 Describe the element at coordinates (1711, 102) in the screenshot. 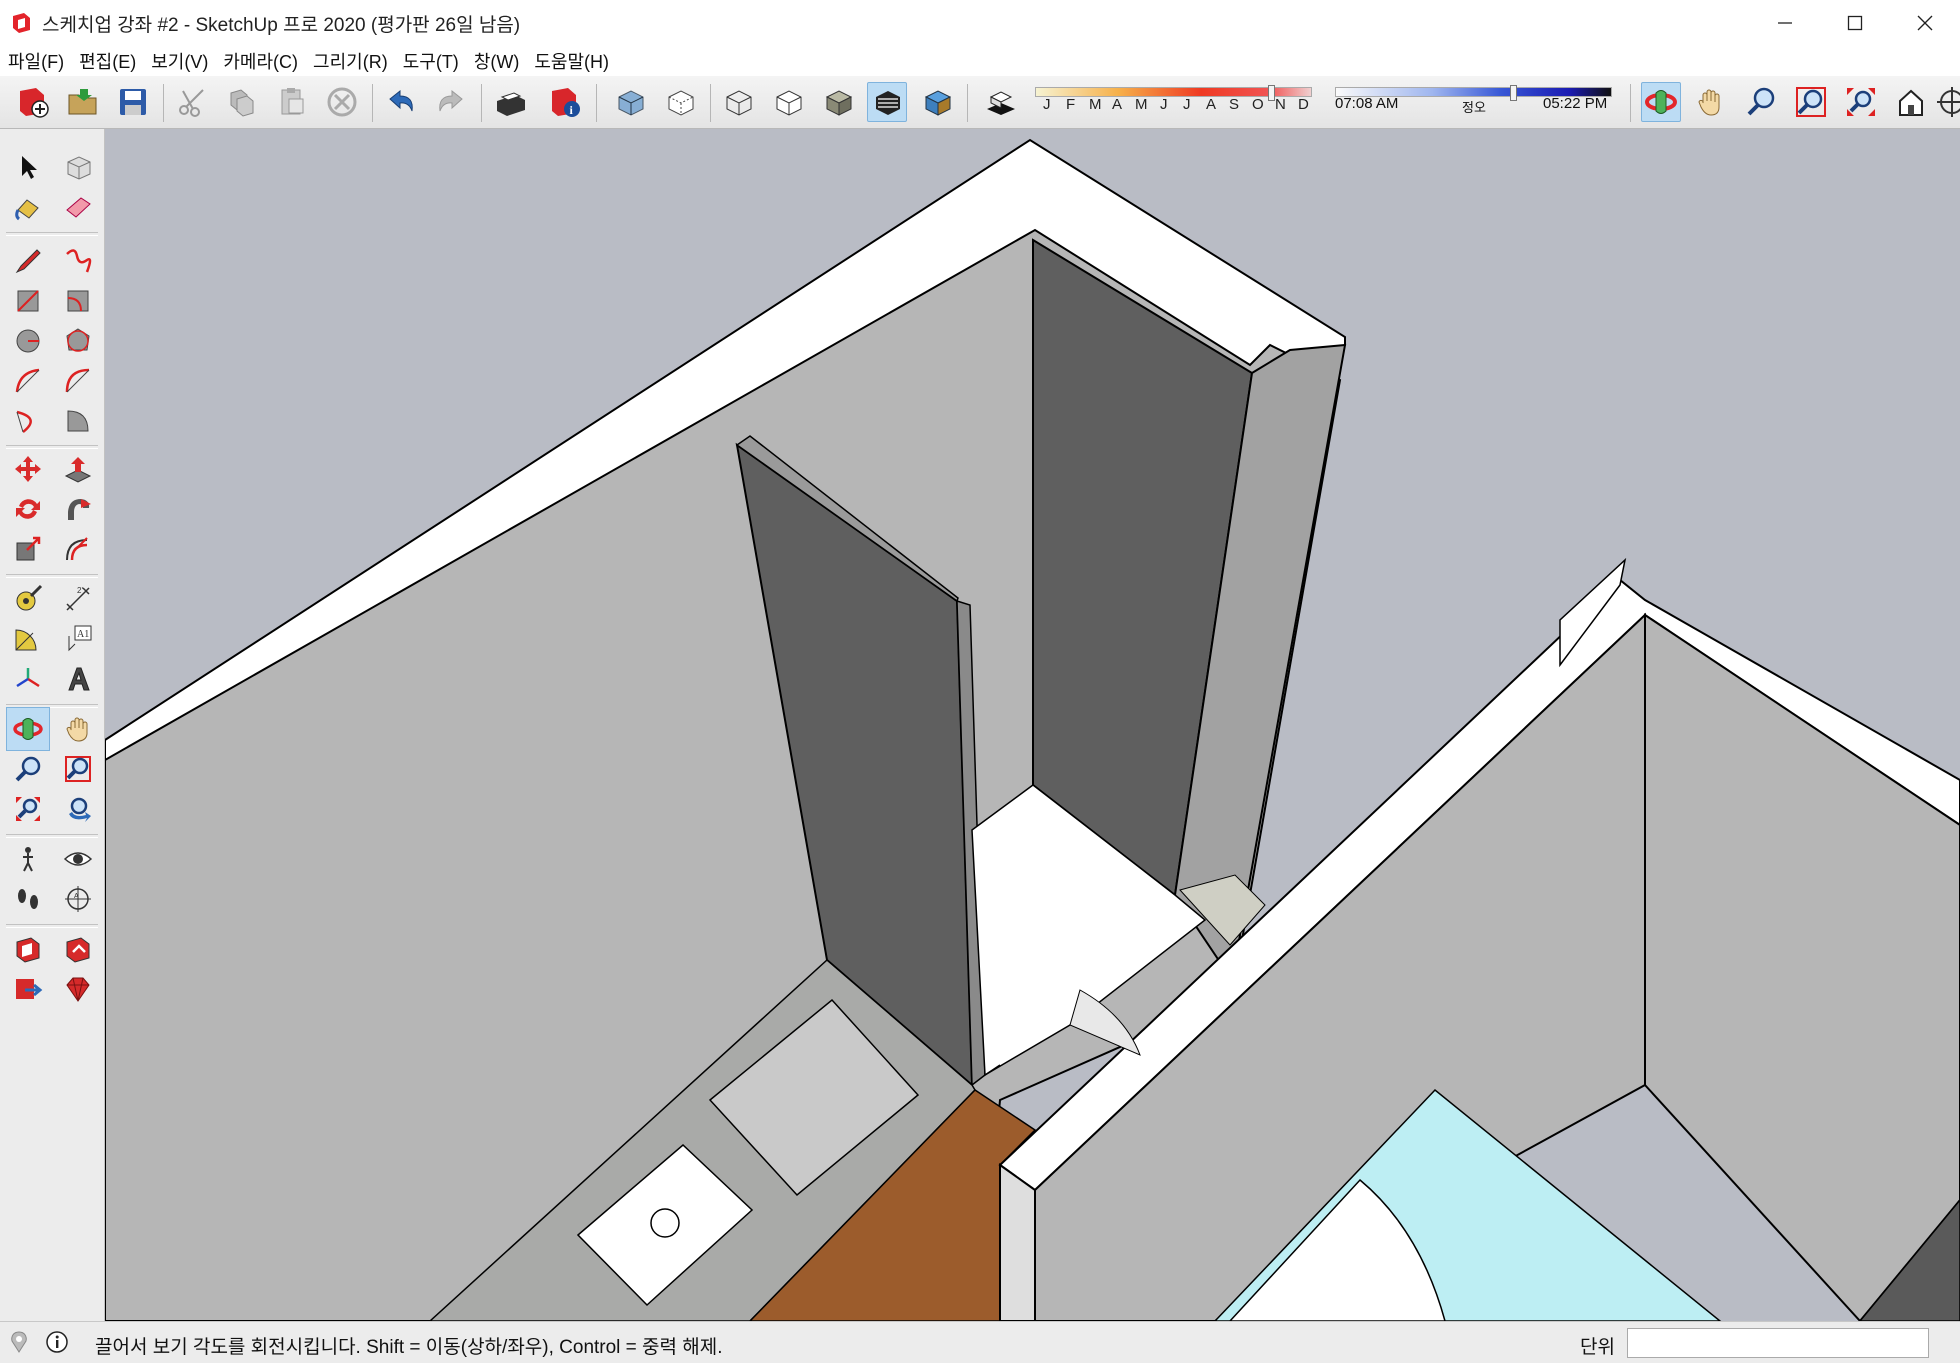

I see `pan-button` at that location.